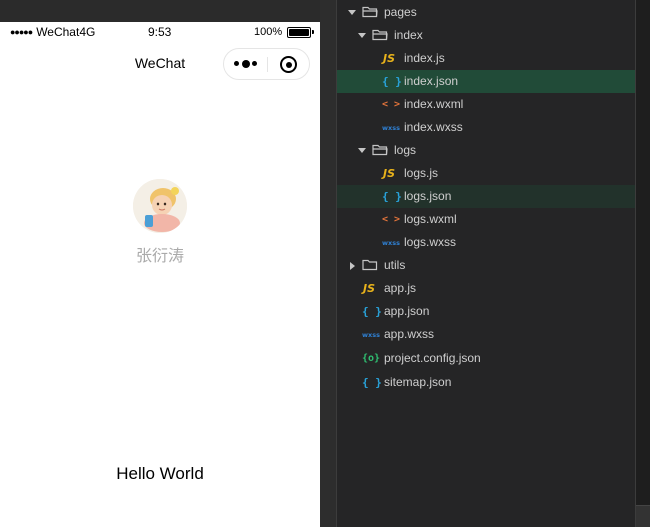 This screenshot has width=650, height=527. What do you see at coordinates (246, 64) in the screenshot?
I see `more-menu-icon` at bounding box center [246, 64].